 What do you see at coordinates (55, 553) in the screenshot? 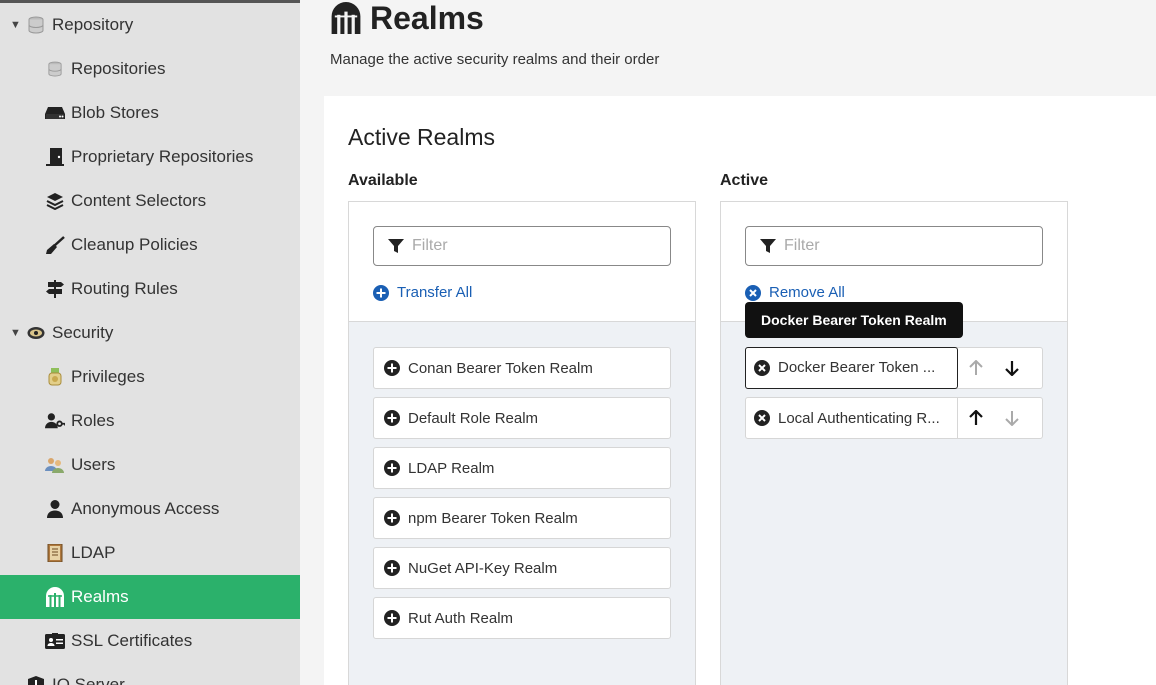
I see `book-icon` at bounding box center [55, 553].